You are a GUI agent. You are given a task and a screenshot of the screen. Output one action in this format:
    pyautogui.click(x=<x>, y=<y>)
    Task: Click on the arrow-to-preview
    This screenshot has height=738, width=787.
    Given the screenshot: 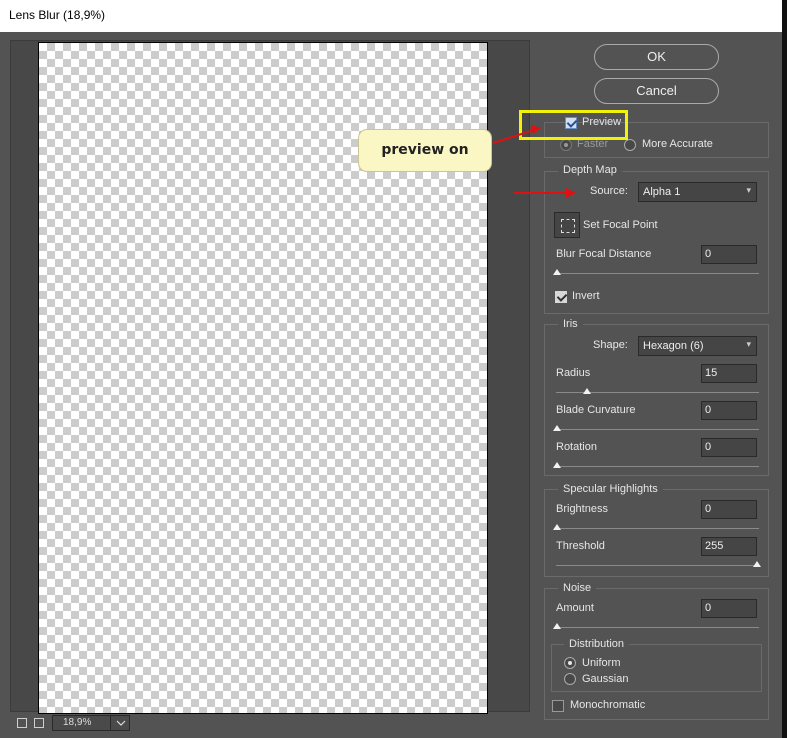 What is the action you would take?
    pyautogui.click(x=513, y=136)
    